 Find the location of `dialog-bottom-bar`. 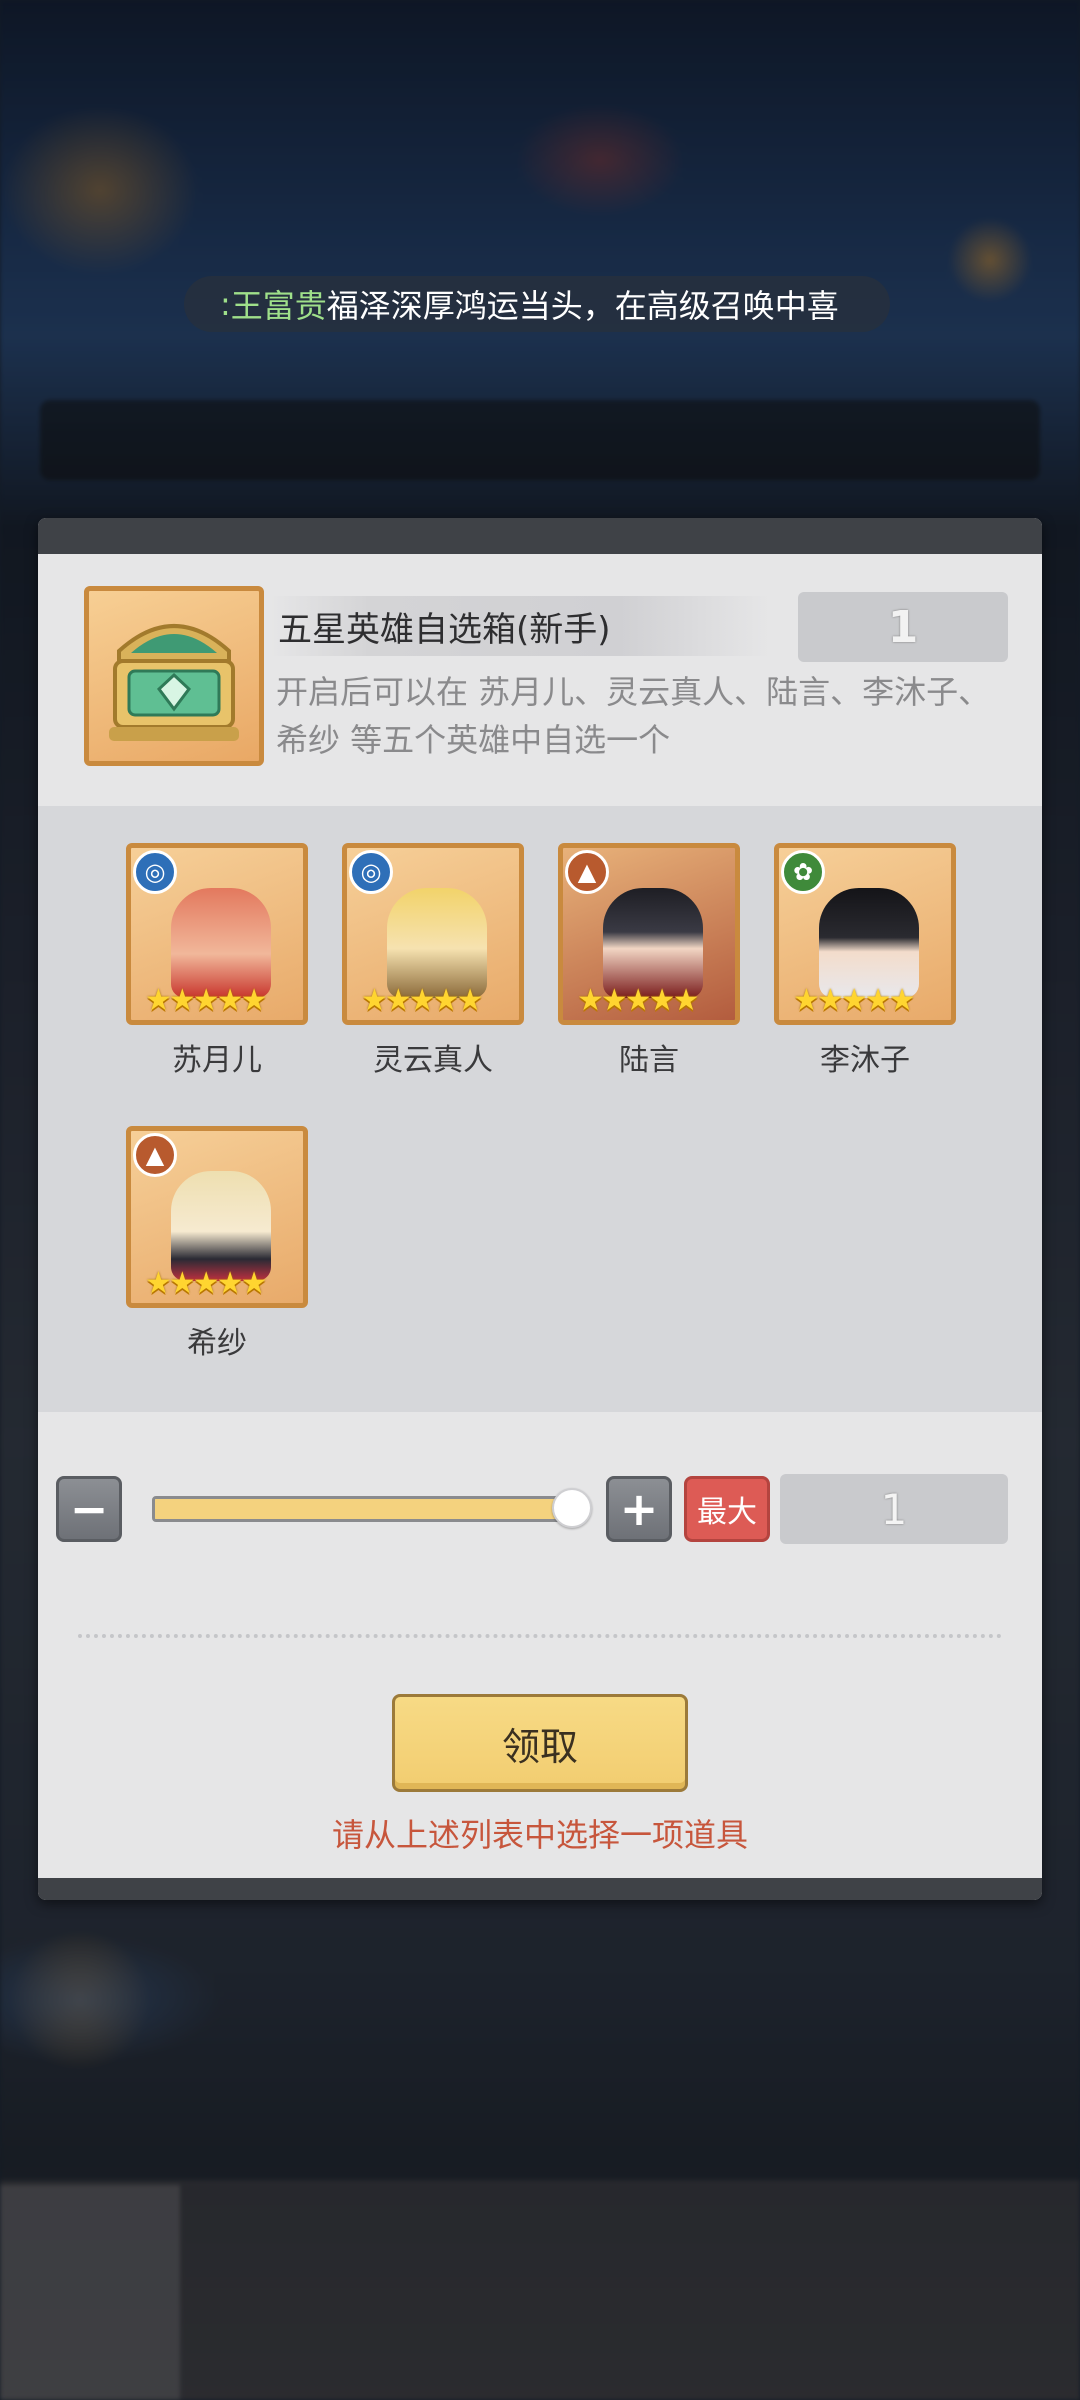

dialog-bottom-bar is located at coordinates (540, 1889).